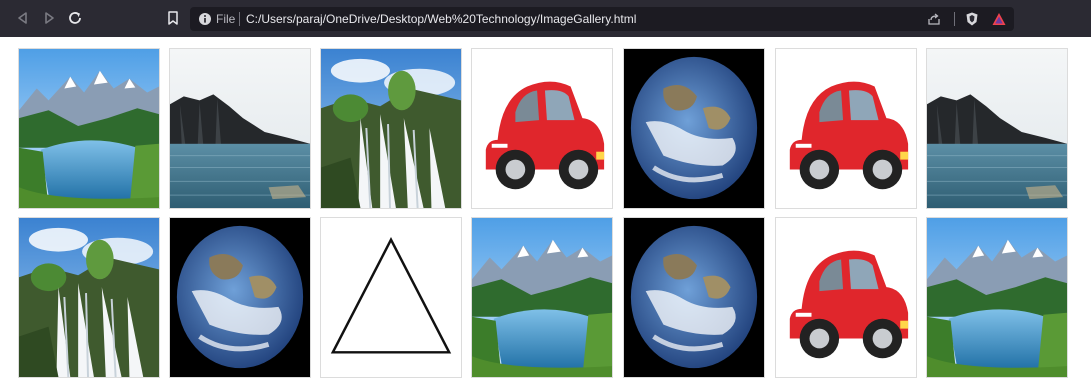 Image resolution: width=1091 pixels, height=378 pixels. What do you see at coordinates (934, 19) in the screenshot?
I see `share-icon` at bounding box center [934, 19].